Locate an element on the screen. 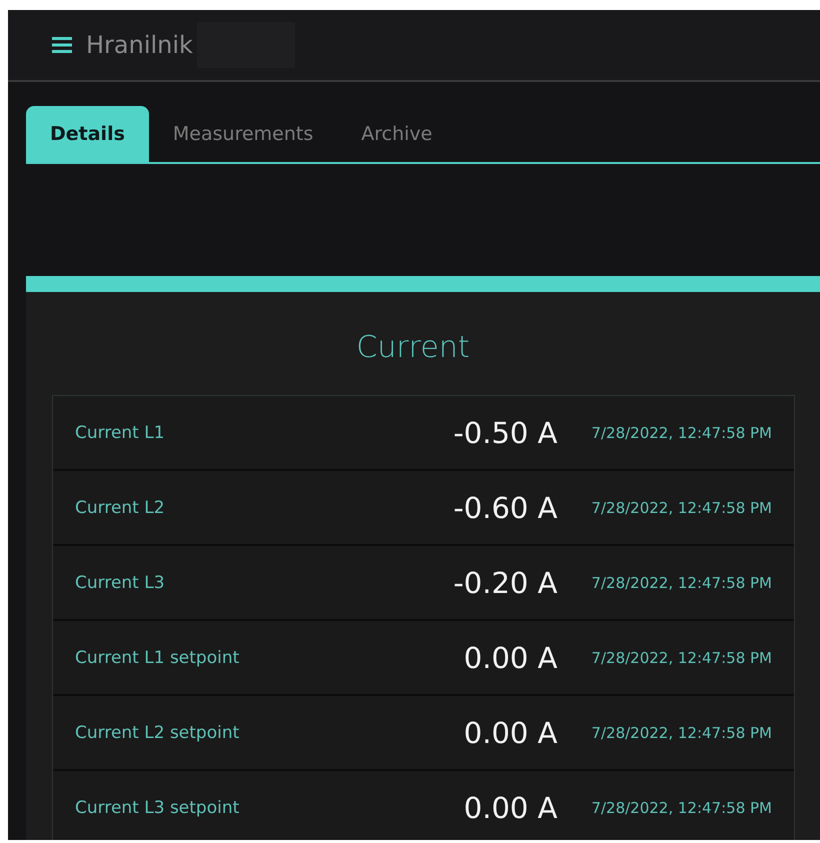  measurement-value: -0.20 A is located at coordinates (505, 583).